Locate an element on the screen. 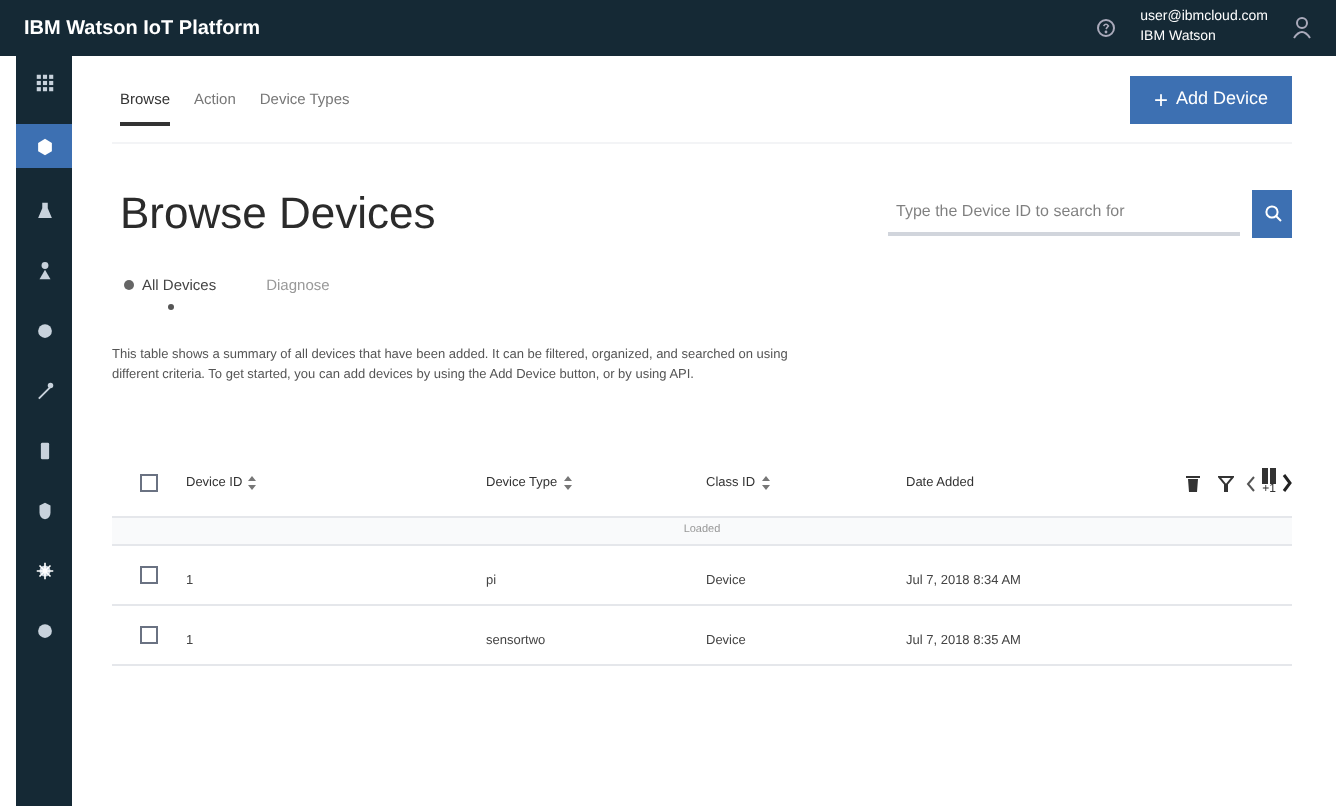 This screenshot has width=1336, height=806. search-button is located at coordinates (1272, 213).